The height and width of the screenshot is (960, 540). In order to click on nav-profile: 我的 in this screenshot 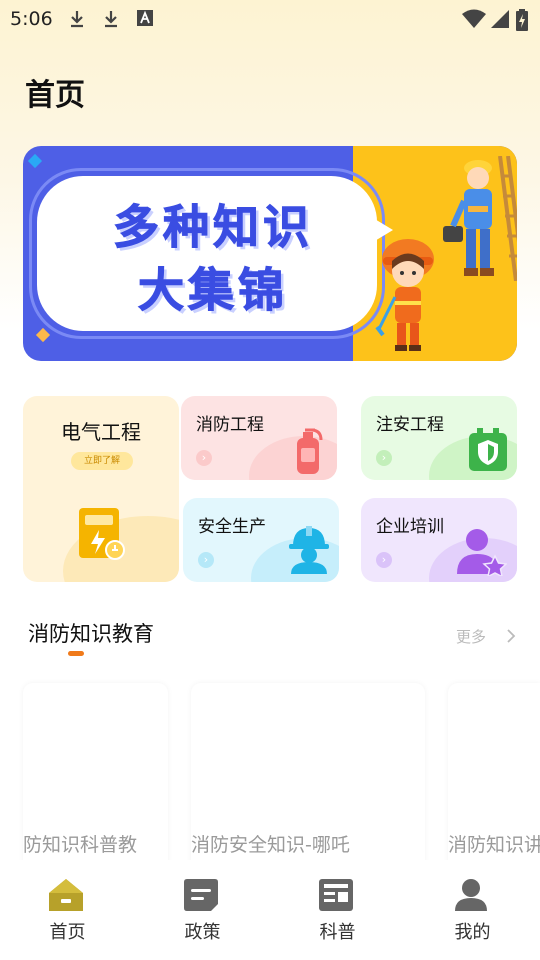, I will do `click(472, 910)`.